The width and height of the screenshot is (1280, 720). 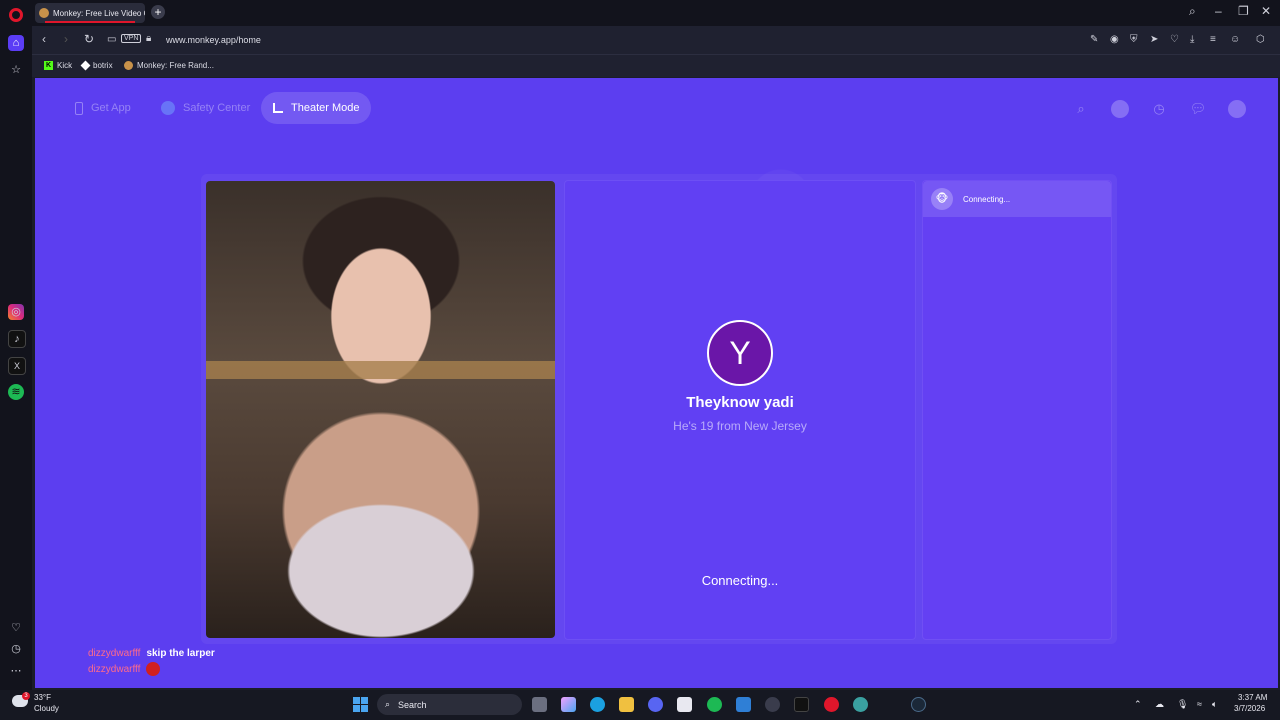 What do you see at coordinates (65, 65) in the screenshot?
I see `bookmark-label: Kick` at bounding box center [65, 65].